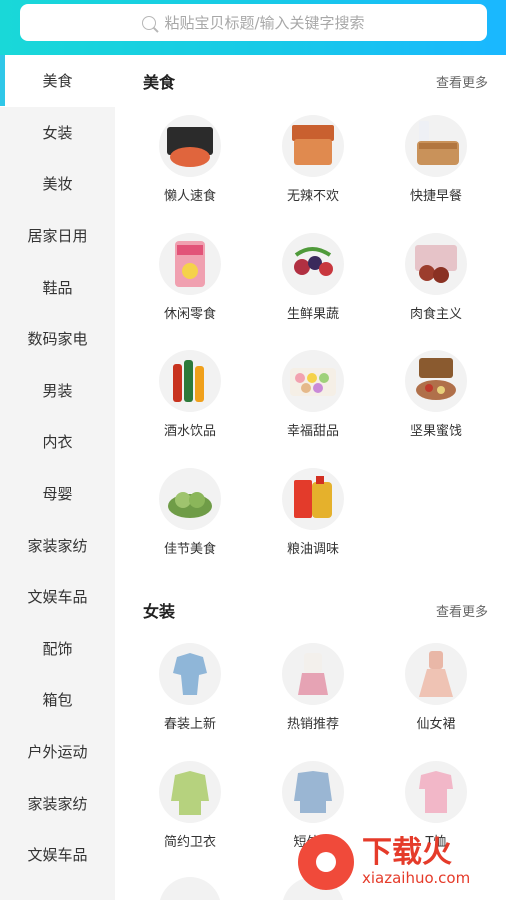 This screenshot has height=900, width=506. I want to click on section-title: 美食, so click(159, 82).